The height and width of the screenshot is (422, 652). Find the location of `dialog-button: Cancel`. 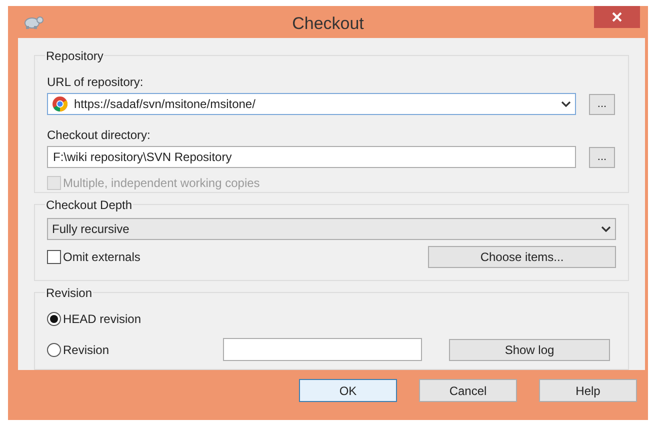

dialog-button: Cancel is located at coordinates (468, 390).